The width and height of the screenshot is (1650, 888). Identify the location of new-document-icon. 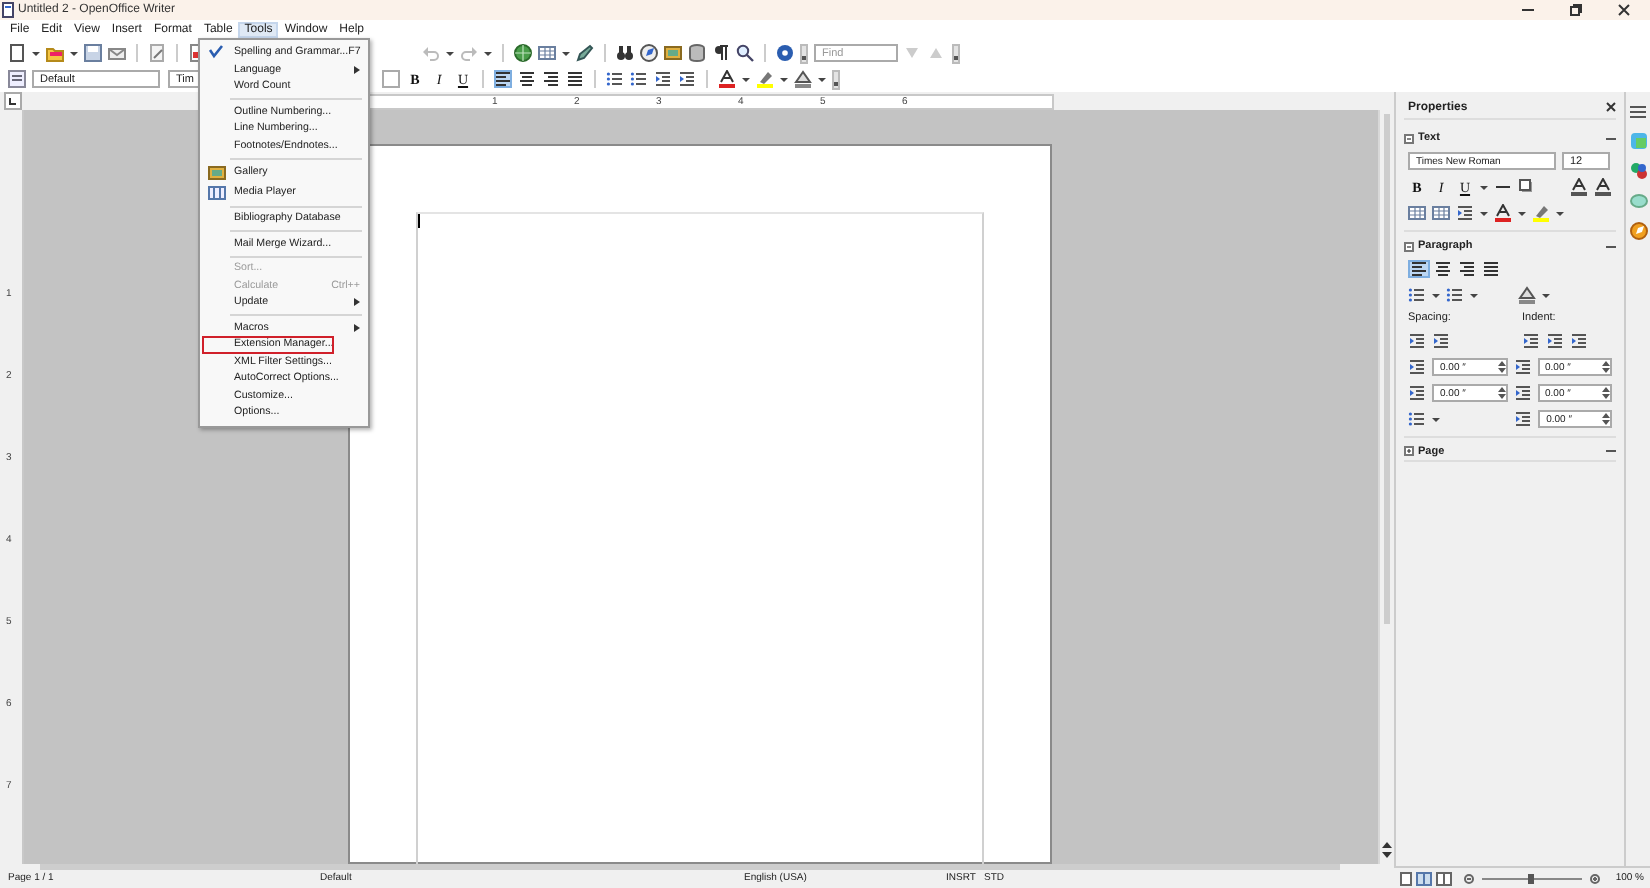
(17, 53).